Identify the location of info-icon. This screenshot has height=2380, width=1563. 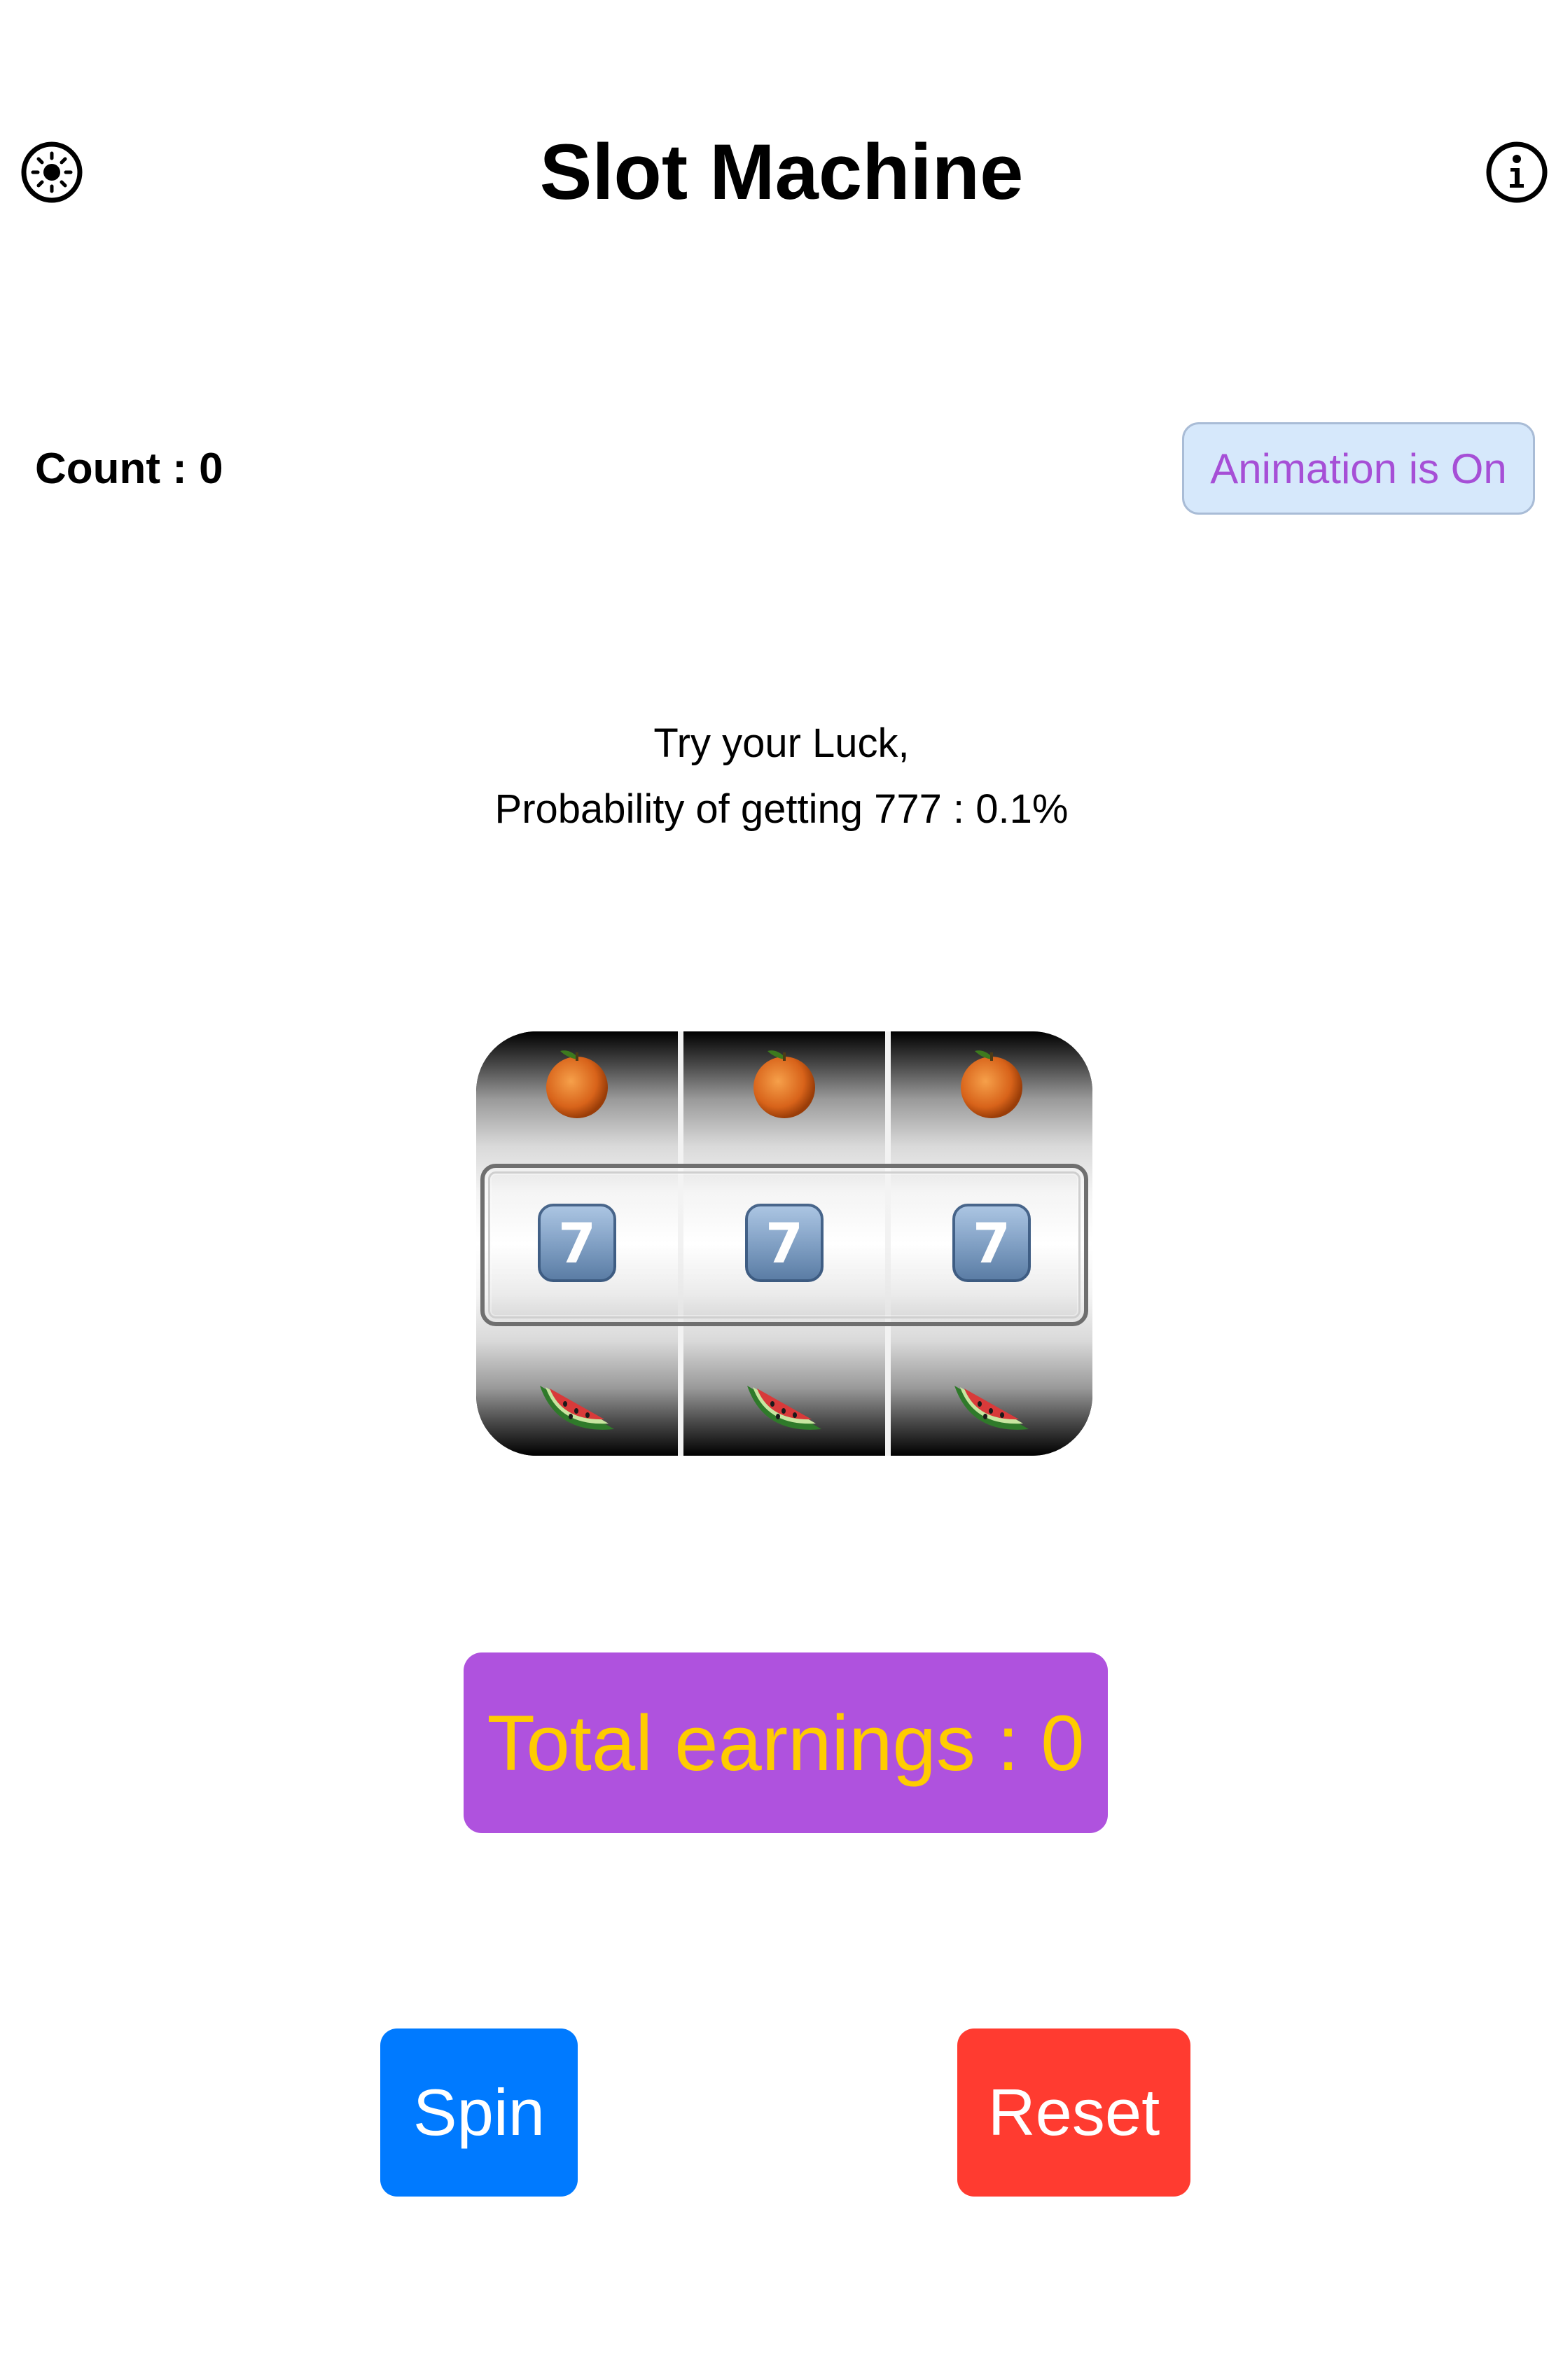
(1517, 172).